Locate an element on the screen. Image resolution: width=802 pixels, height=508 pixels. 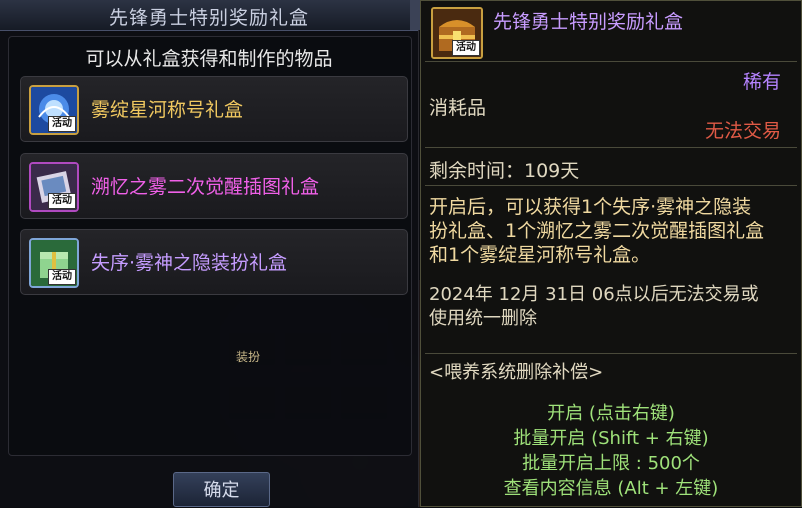
item-name: 溯忆之雾二次觉醒插图礼盒 is located at coordinates (205, 187).